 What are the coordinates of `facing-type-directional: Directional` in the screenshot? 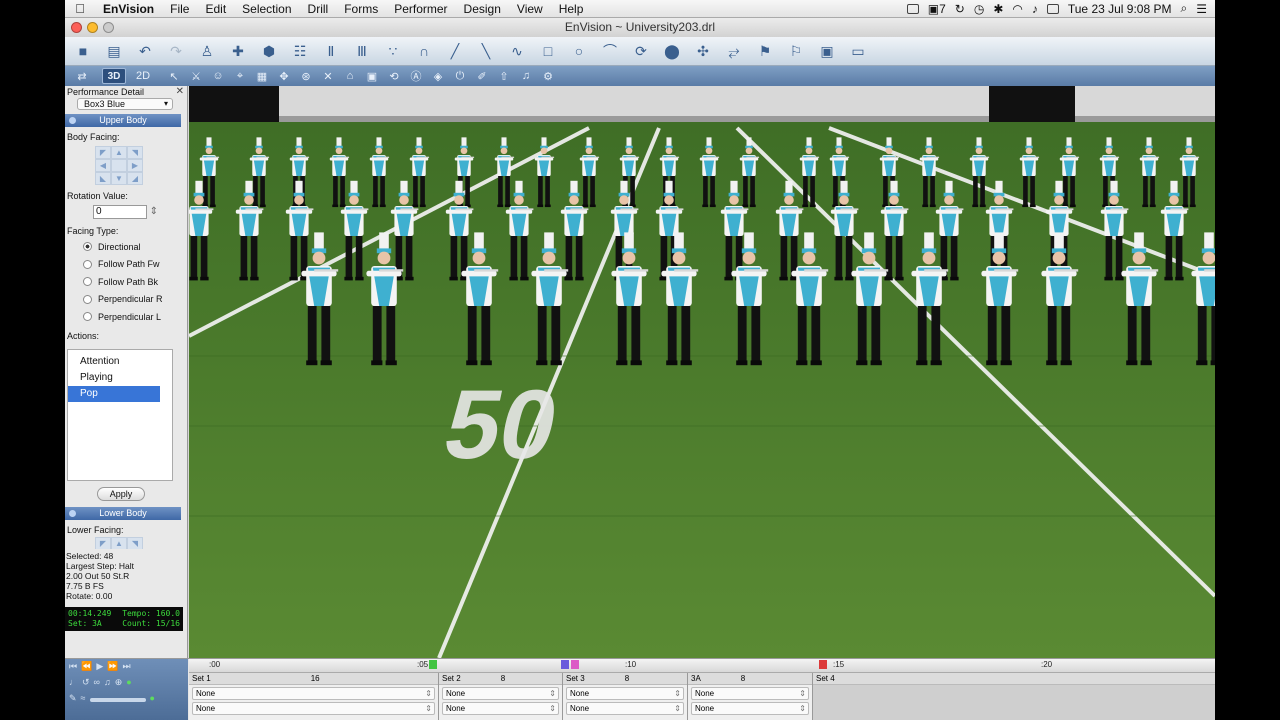 It's located at (126, 247).